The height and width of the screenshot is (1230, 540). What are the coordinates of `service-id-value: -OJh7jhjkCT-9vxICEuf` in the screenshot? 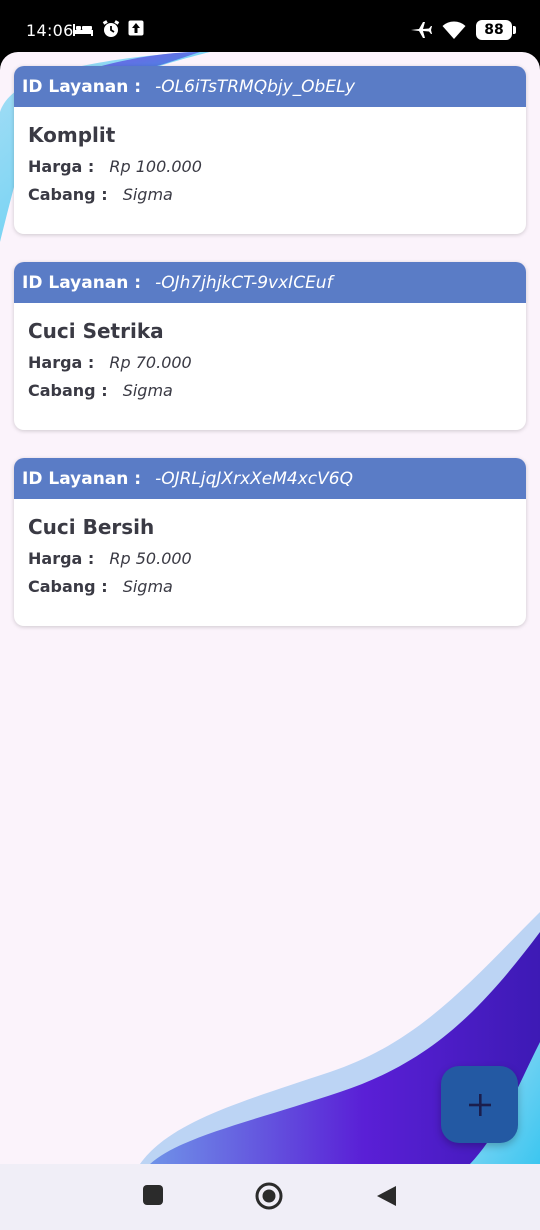 It's located at (244, 282).